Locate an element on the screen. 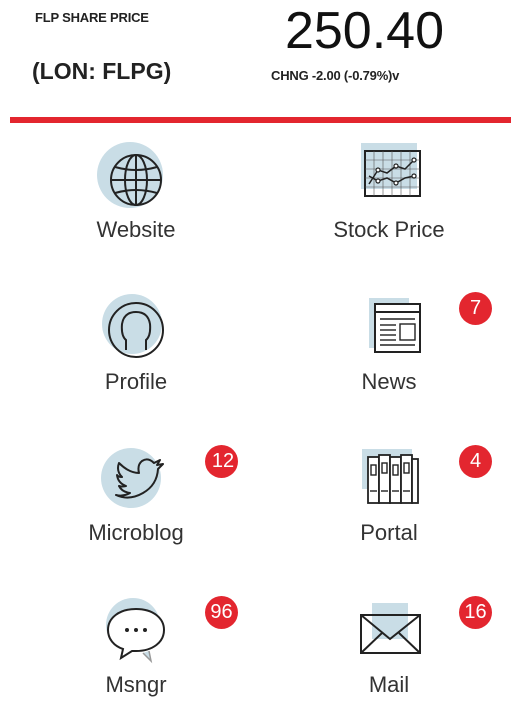  newspaper-icon is located at coordinates (395, 325).